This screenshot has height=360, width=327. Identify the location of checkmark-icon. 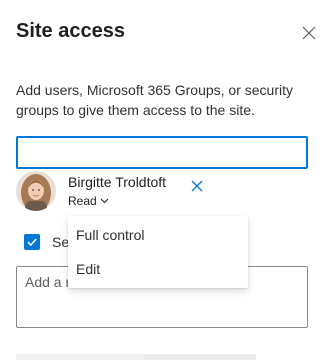
(32, 242).